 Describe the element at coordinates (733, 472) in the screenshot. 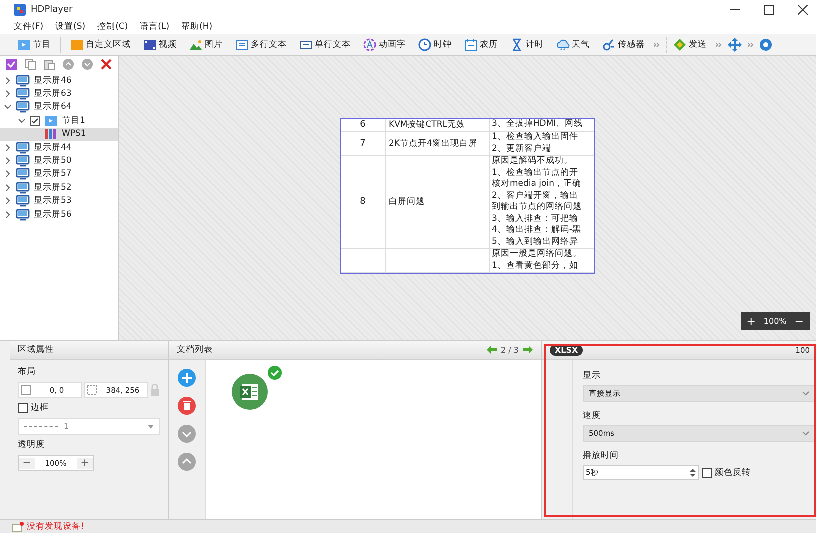

I see `checkbox-label: 颜色反转` at that location.